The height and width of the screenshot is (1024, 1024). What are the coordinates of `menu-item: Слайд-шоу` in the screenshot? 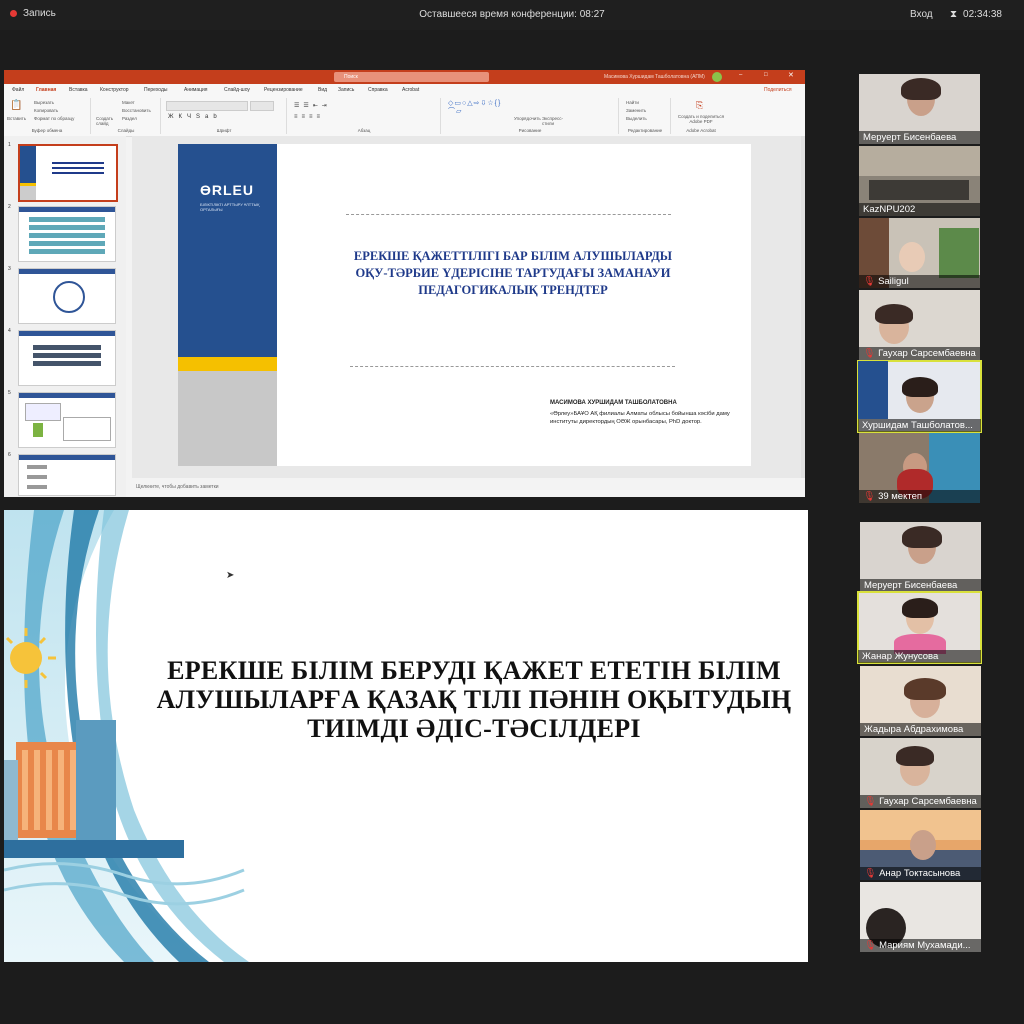 It's located at (237, 90).